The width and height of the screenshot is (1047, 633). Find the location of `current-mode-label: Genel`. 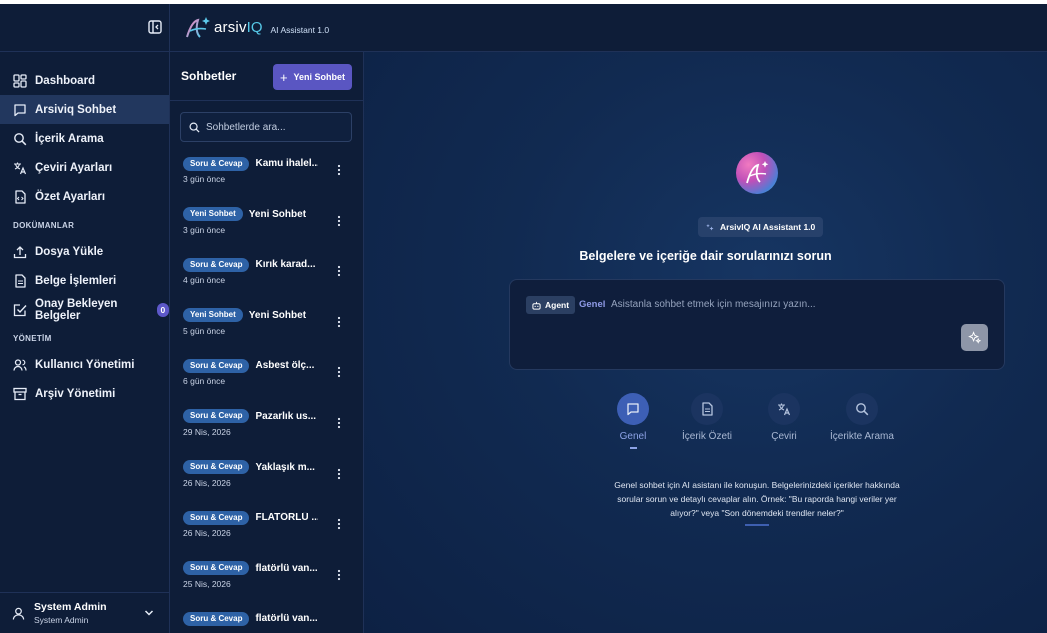

current-mode-label: Genel is located at coordinates (592, 304).